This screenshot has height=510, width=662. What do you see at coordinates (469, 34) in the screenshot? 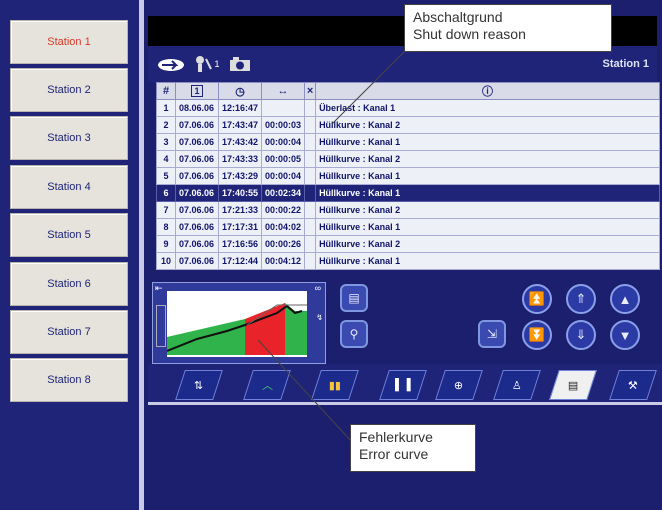
I see `callout-shutdown-en: Shut down reason` at bounding box center [469, 34].